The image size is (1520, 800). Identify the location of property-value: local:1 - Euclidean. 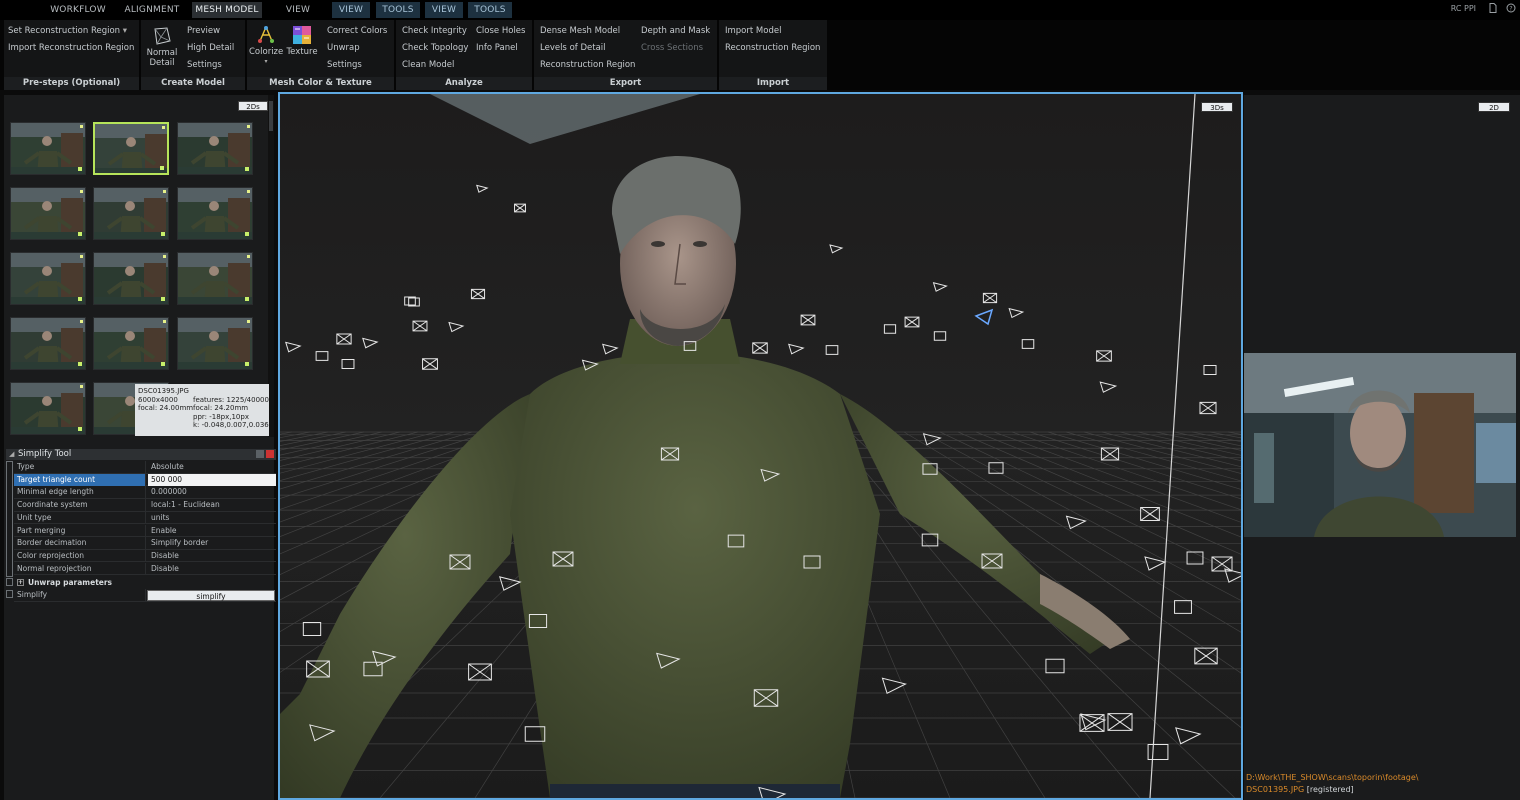
(212, 505).